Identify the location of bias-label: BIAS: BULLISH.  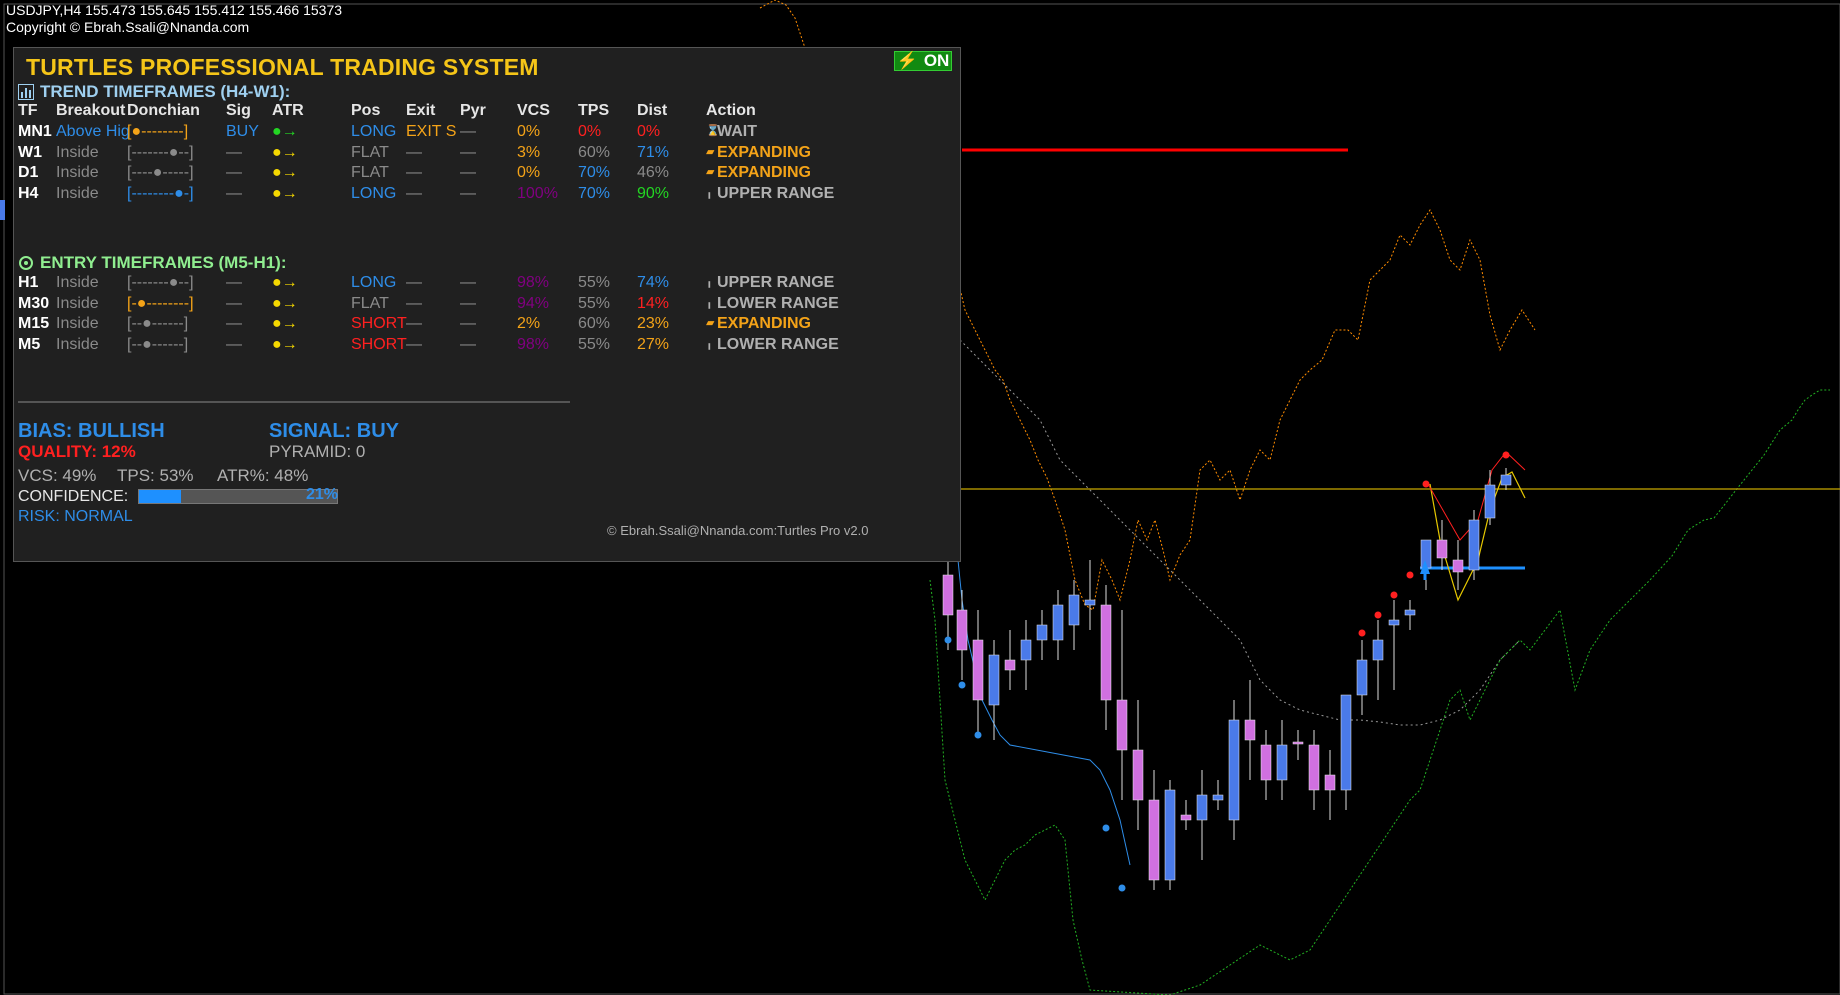
(91, 431).